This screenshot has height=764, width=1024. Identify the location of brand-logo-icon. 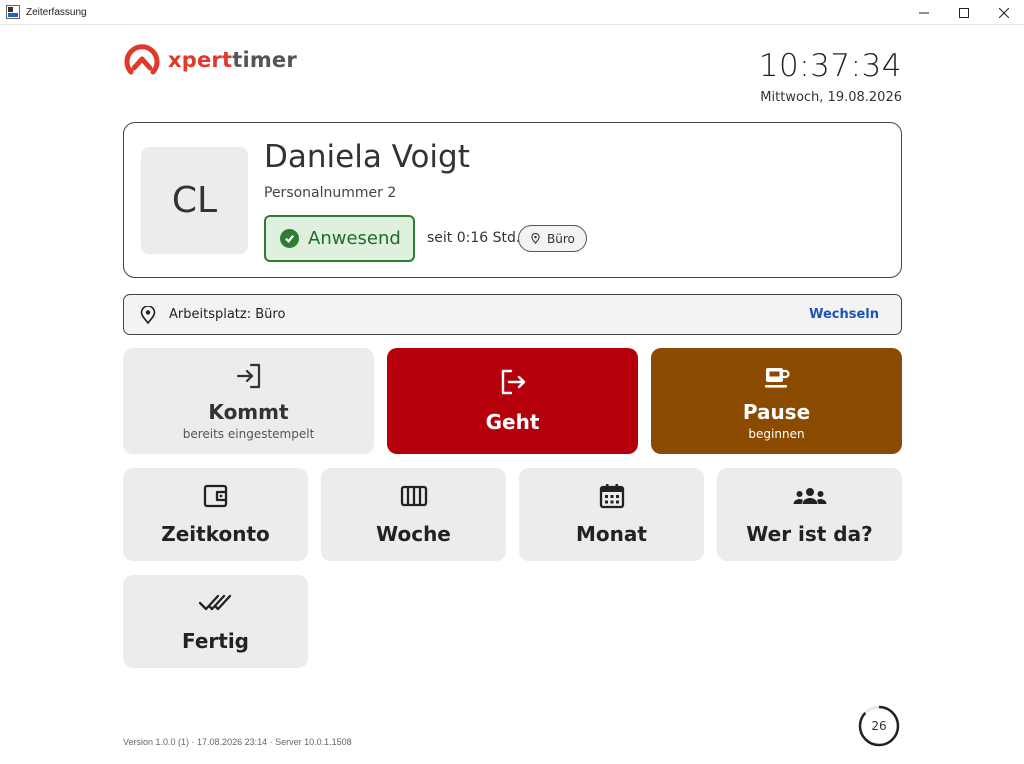
(142, 59).